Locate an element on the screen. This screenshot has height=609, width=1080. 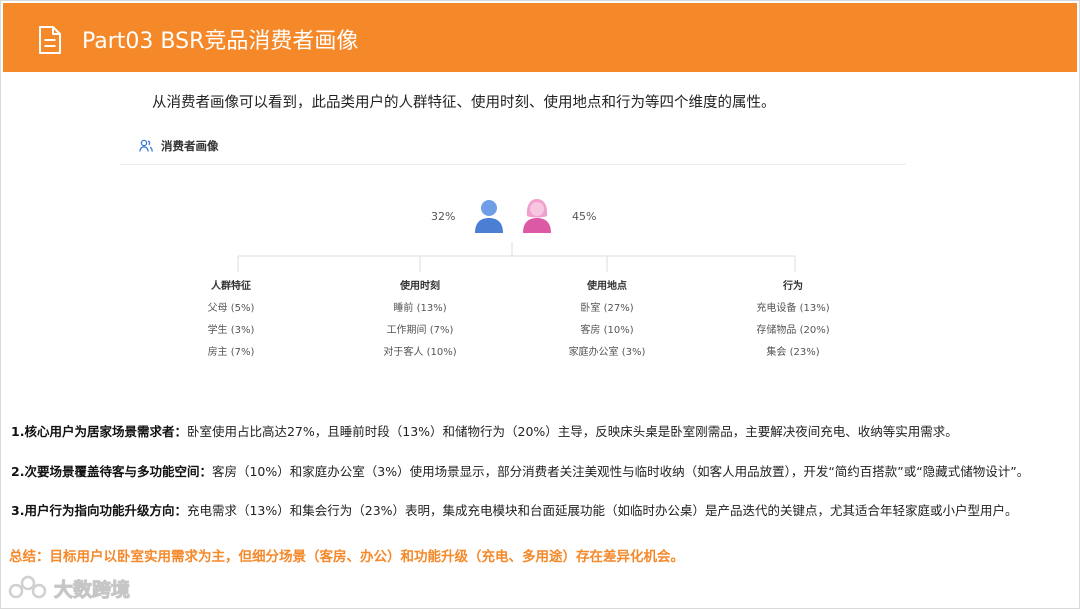
brand-logo-icon is located at coordinates (27, 587).